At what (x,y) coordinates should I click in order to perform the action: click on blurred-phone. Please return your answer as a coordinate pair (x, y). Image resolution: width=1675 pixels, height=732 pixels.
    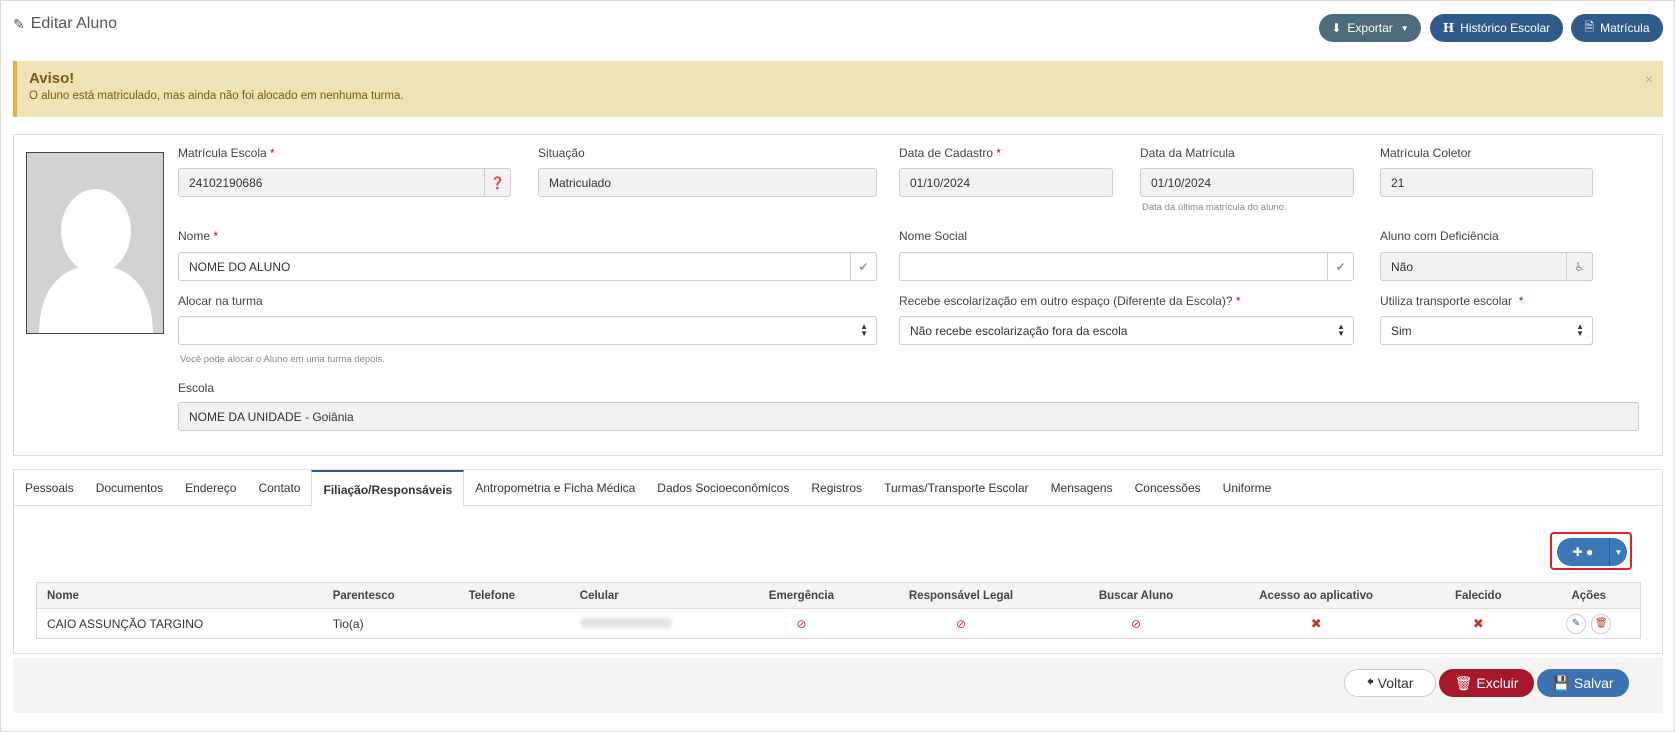
    Looking at the image, I should click on (625, 622).